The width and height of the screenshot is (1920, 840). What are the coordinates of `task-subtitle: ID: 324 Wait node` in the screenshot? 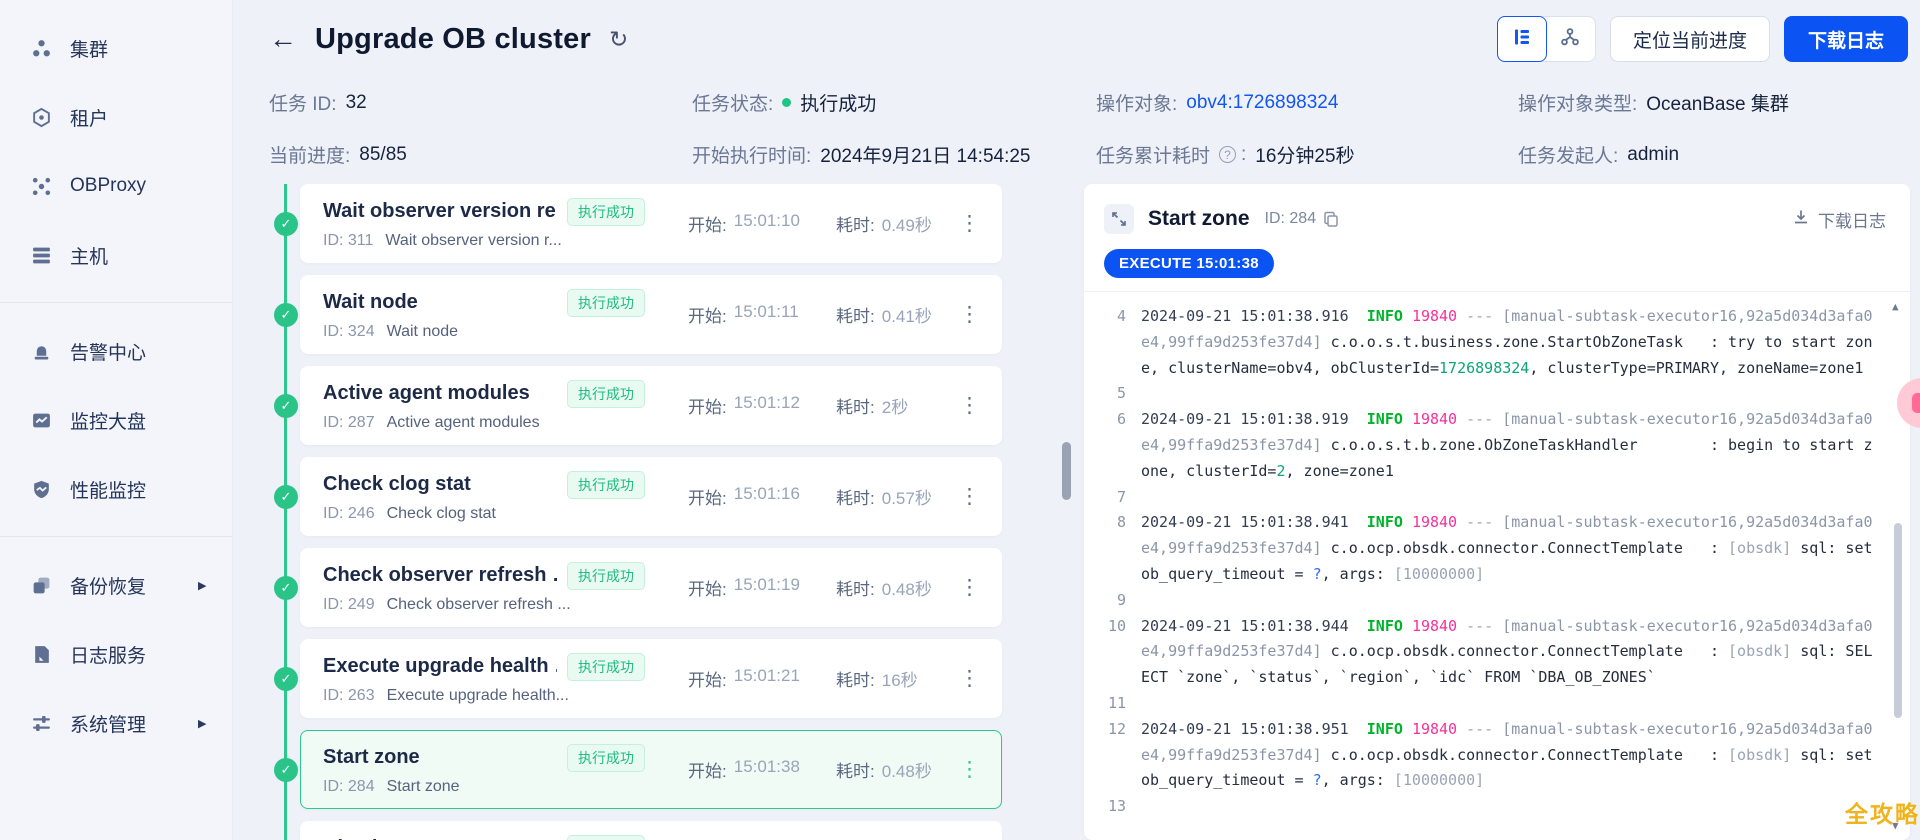 It's located at (484, 332).